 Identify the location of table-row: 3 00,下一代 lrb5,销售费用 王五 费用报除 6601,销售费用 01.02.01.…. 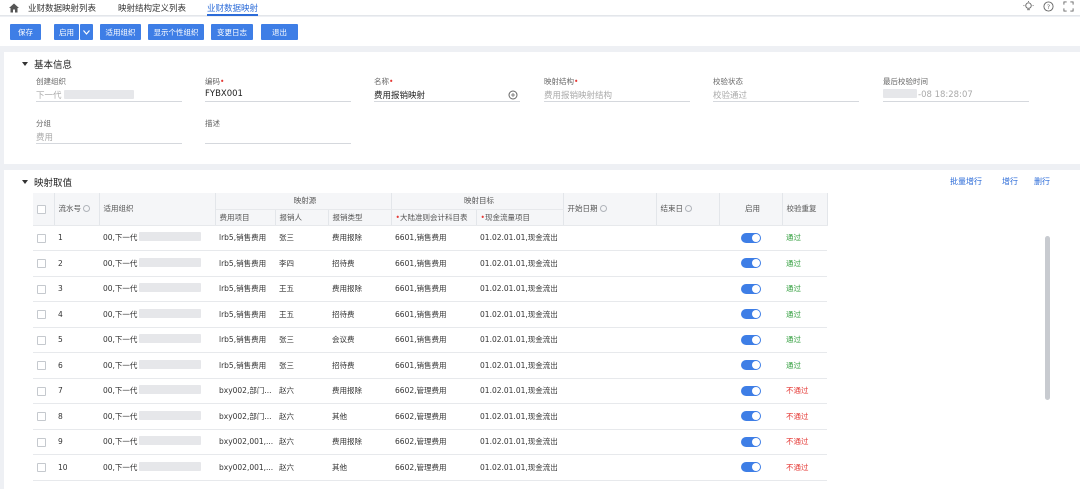
(540, 289).